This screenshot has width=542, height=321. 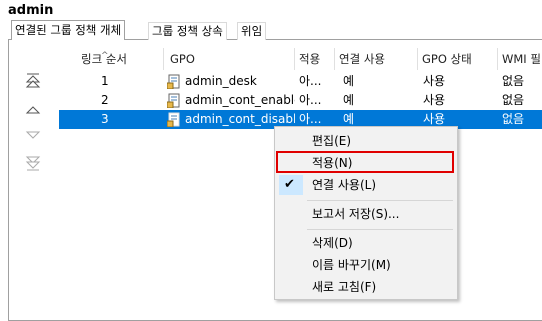 I want to click on table-row: 1 admin_desk 아... 예 사용 없음, so click(x=300, y=81).